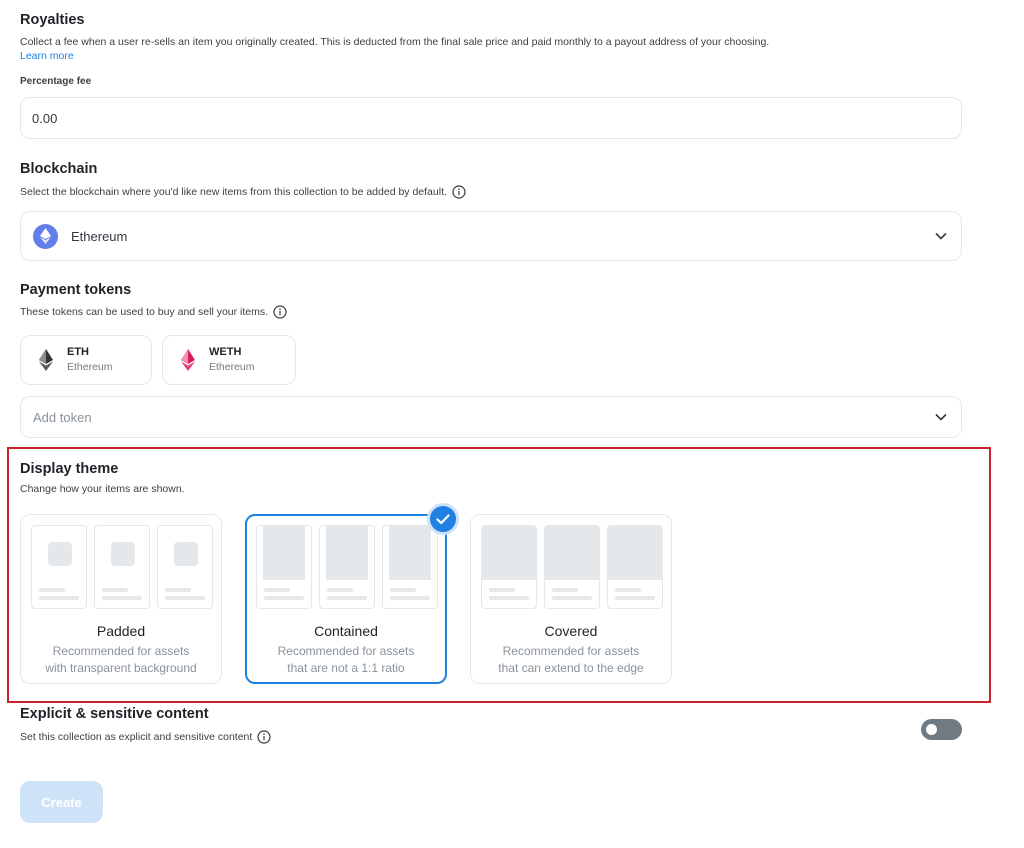  I want to click on add-token-placeholder: Add token, so click(62, 417).